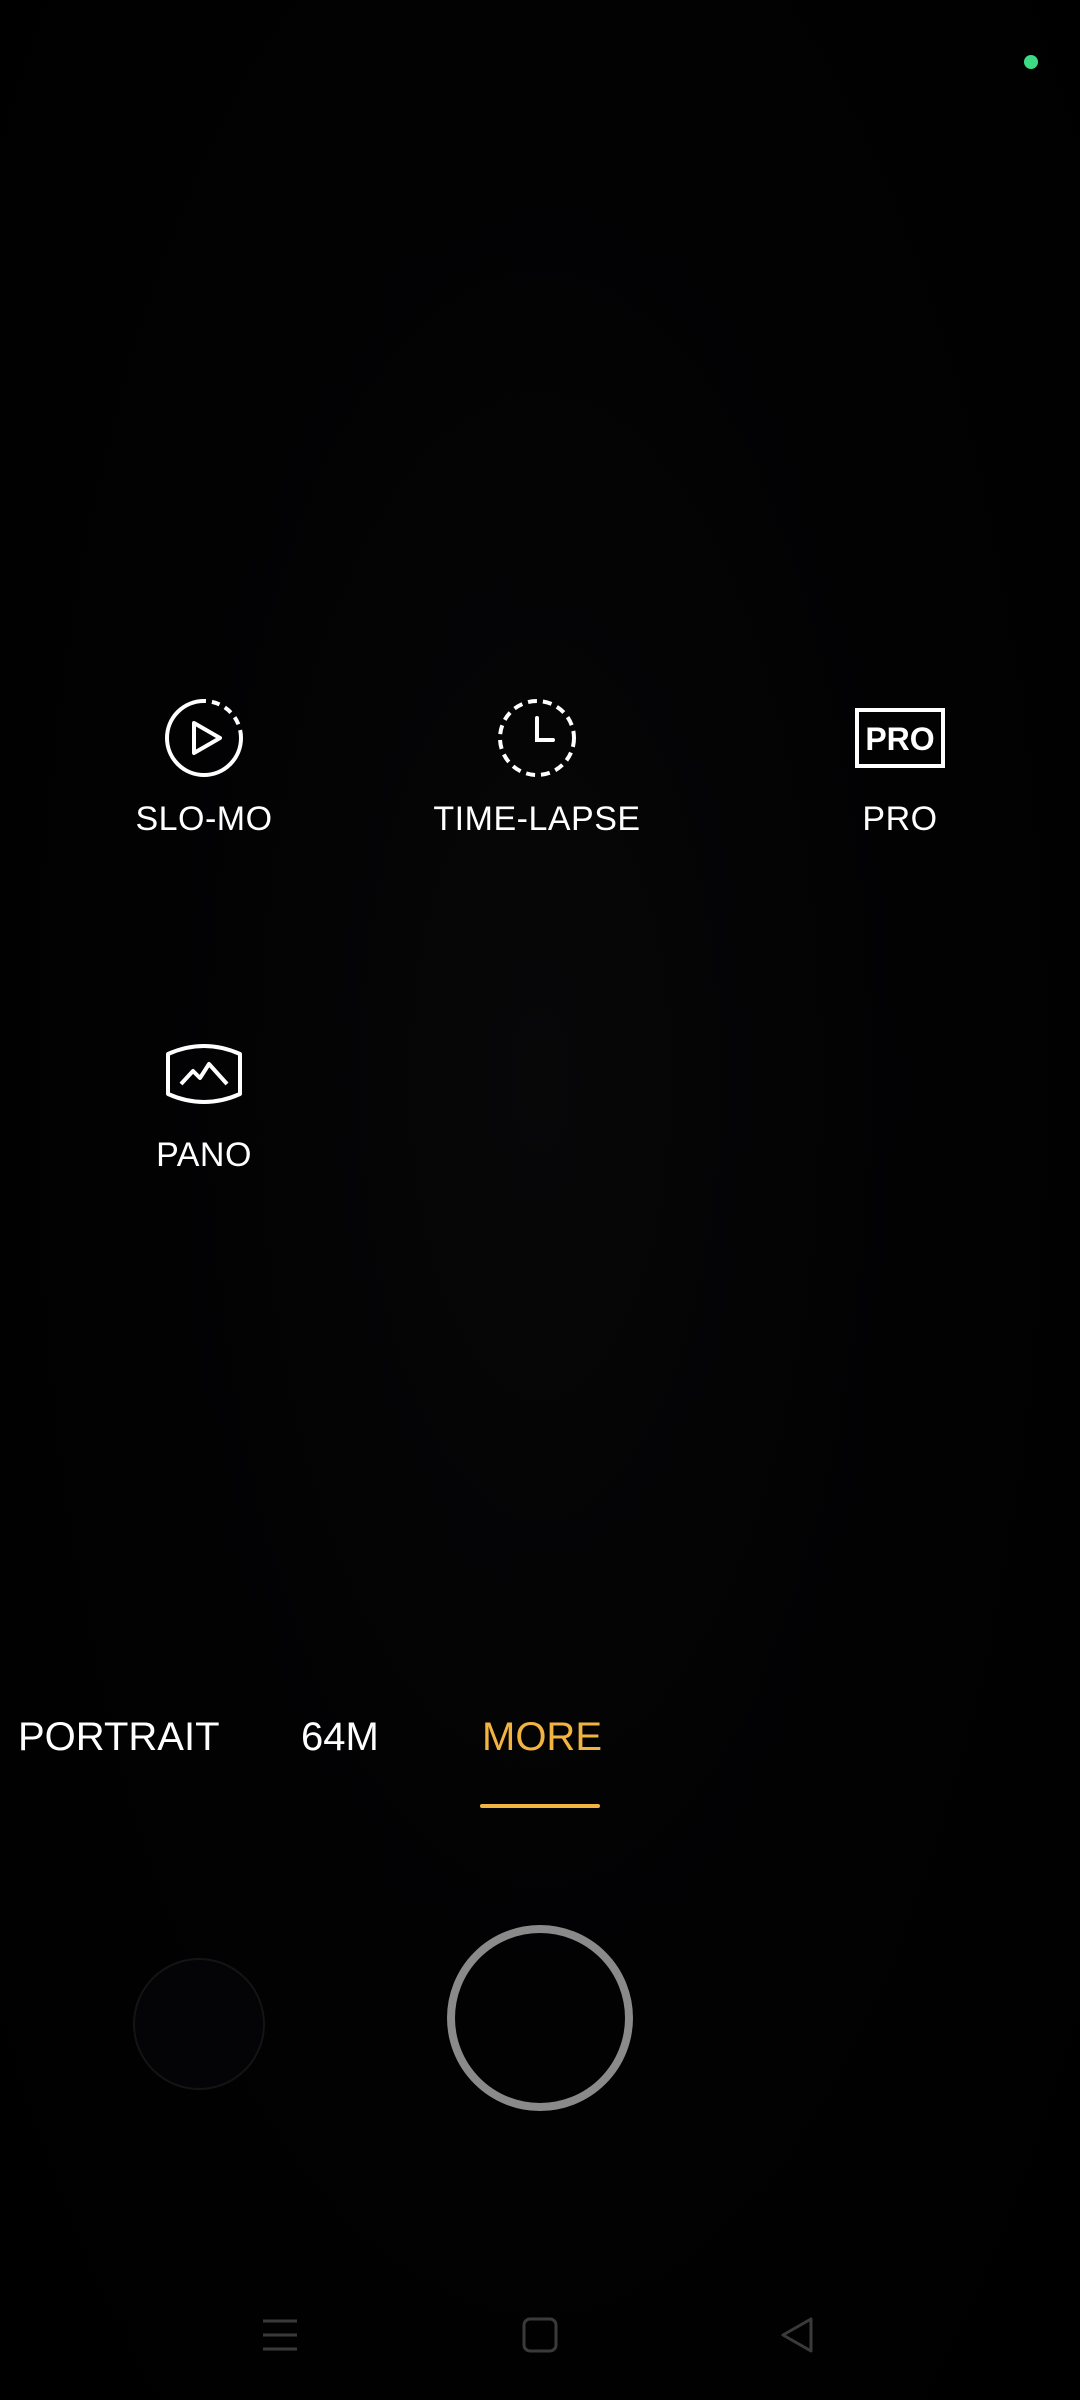 The height and width of the screenshot is (2400, 1080). What do you see at coordinates (542, 1737) in the screenshot?
I see `tab-more: MORE` at bounding box center [542, 1737].